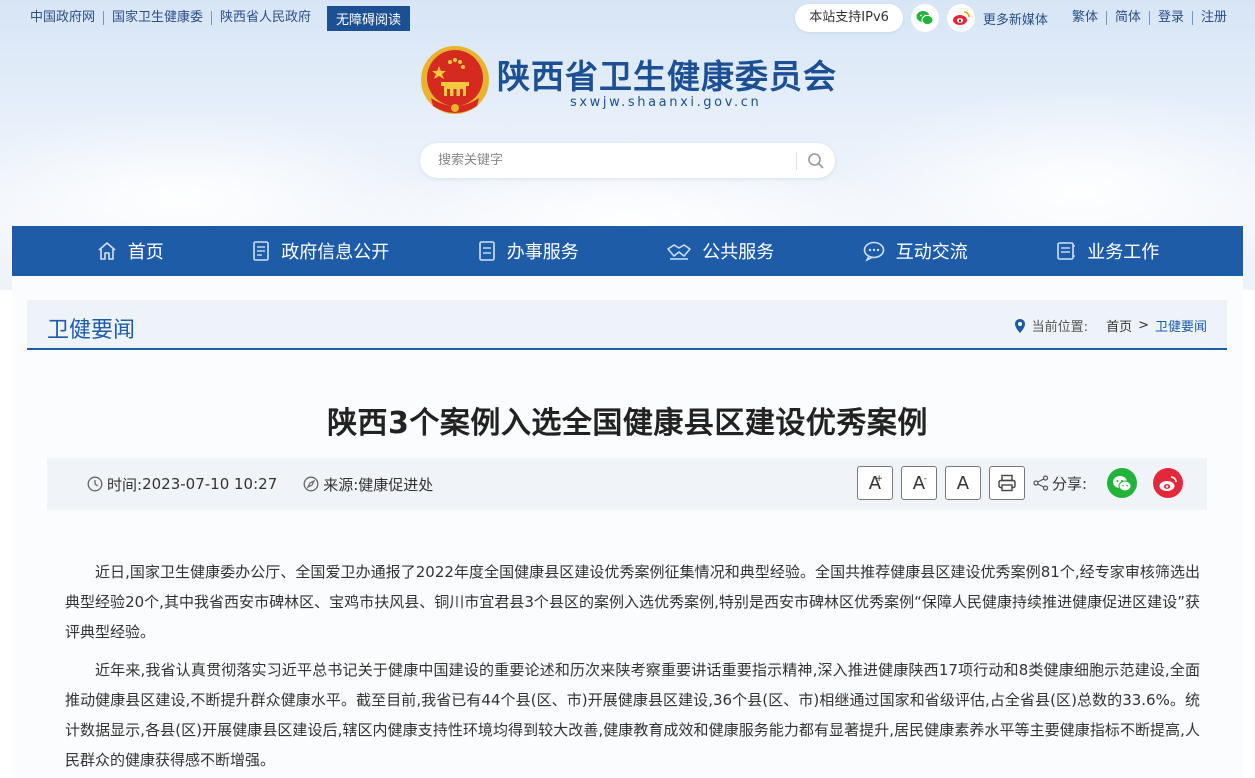 Image resolution: width=1255 pixels, height=778 pixels. I want to click on simplified-chinese-link: 简体, so click(1128, 18).